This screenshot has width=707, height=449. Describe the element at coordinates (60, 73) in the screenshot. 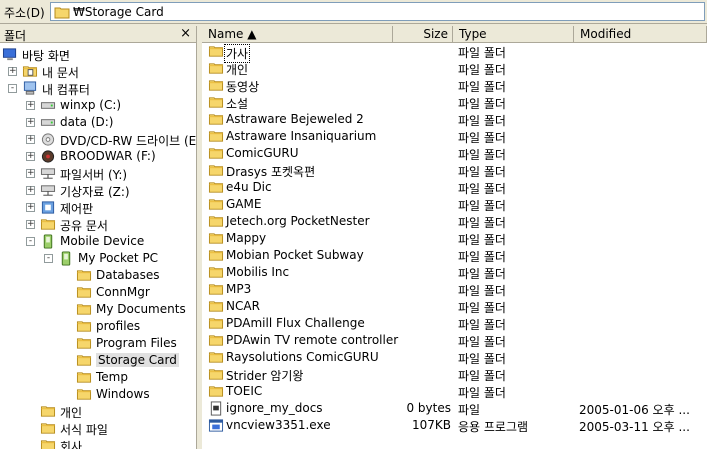

I see `tree-item-label: 내 문서` at that location.